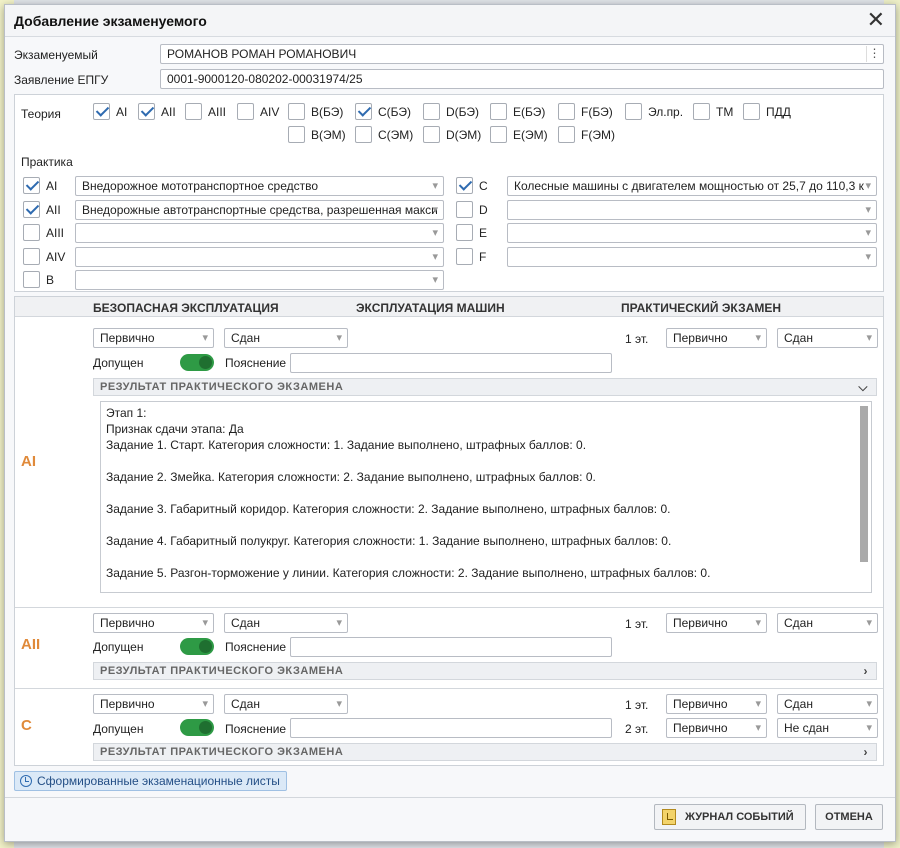 The height and width of the screenshot is (848, 900). I want to click on aii-note-input, so click(451, 647).